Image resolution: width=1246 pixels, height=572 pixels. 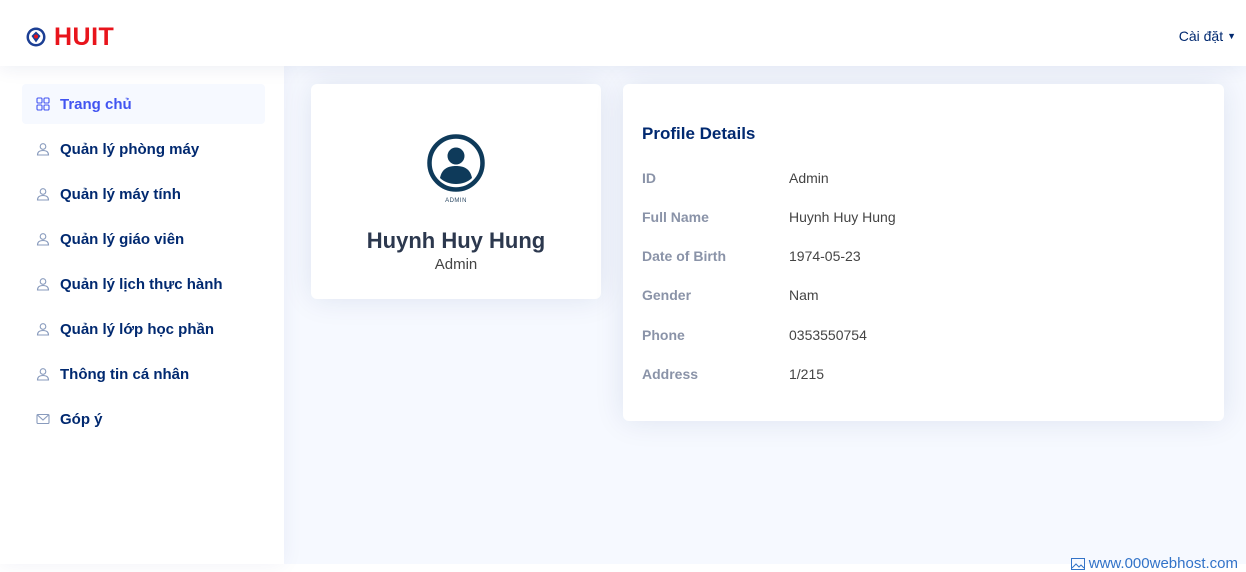 What do you see at coordinates (684, 256) in the screenshot?
I see `detail-label: Date of Birth` at bounding box center [684, 256].